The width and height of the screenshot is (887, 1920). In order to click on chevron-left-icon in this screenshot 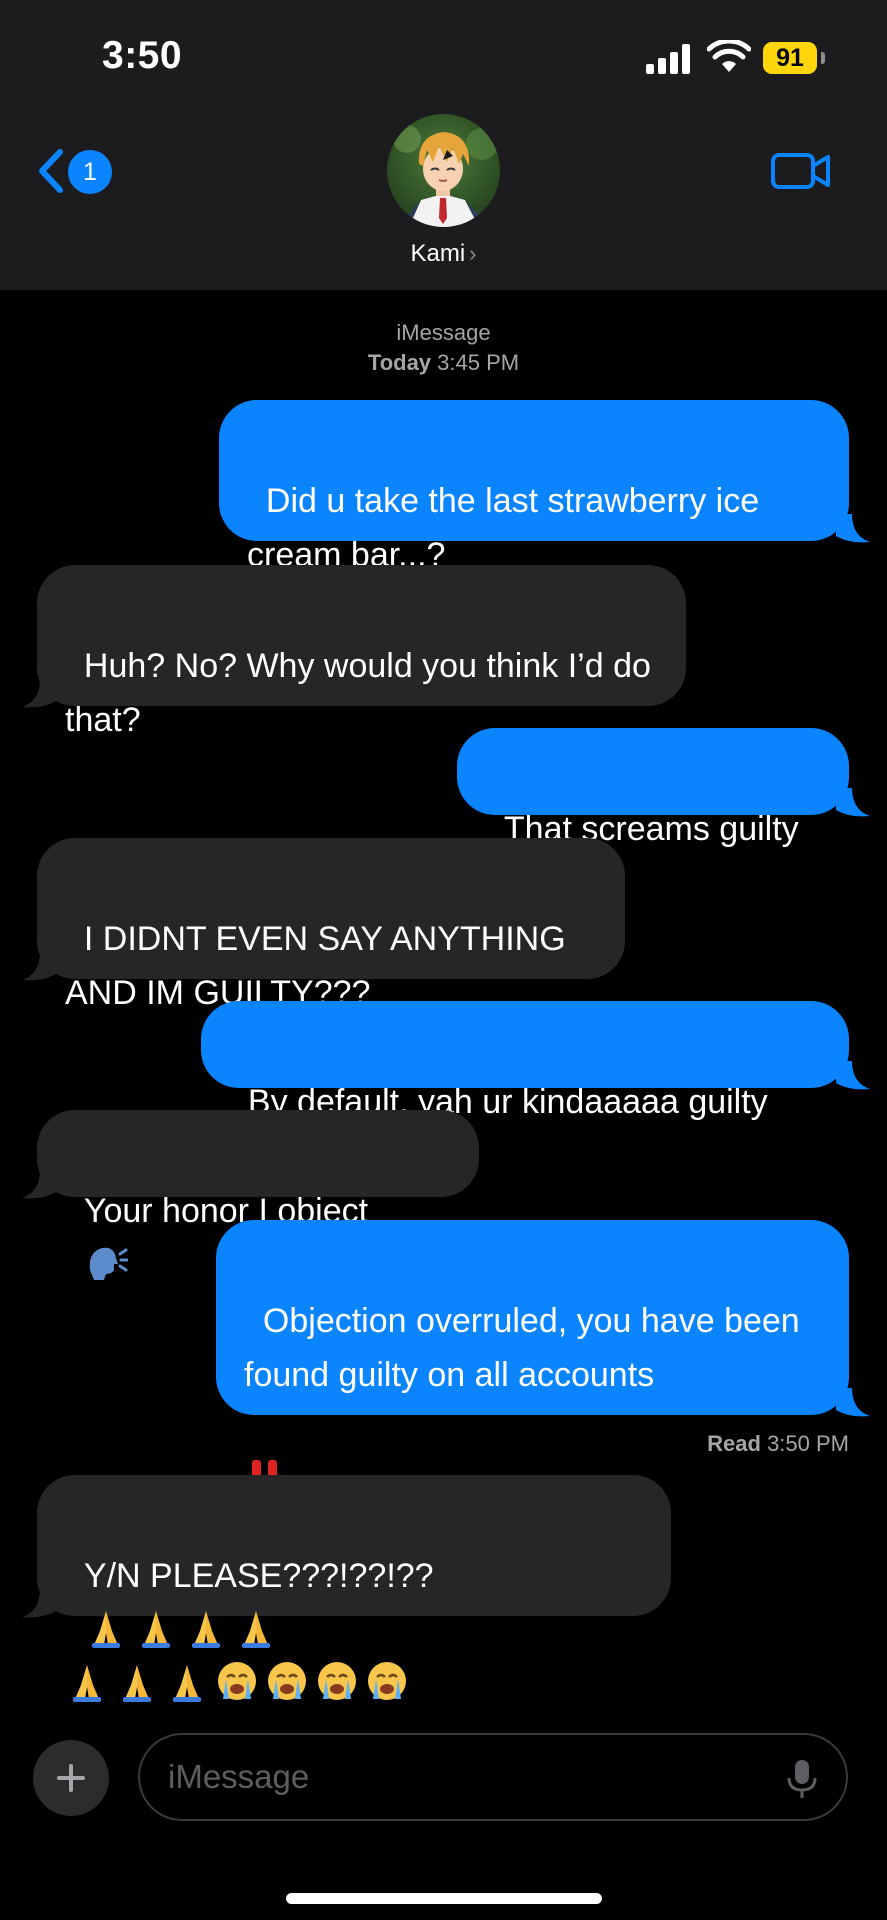, I will do `click(51, 171)`.